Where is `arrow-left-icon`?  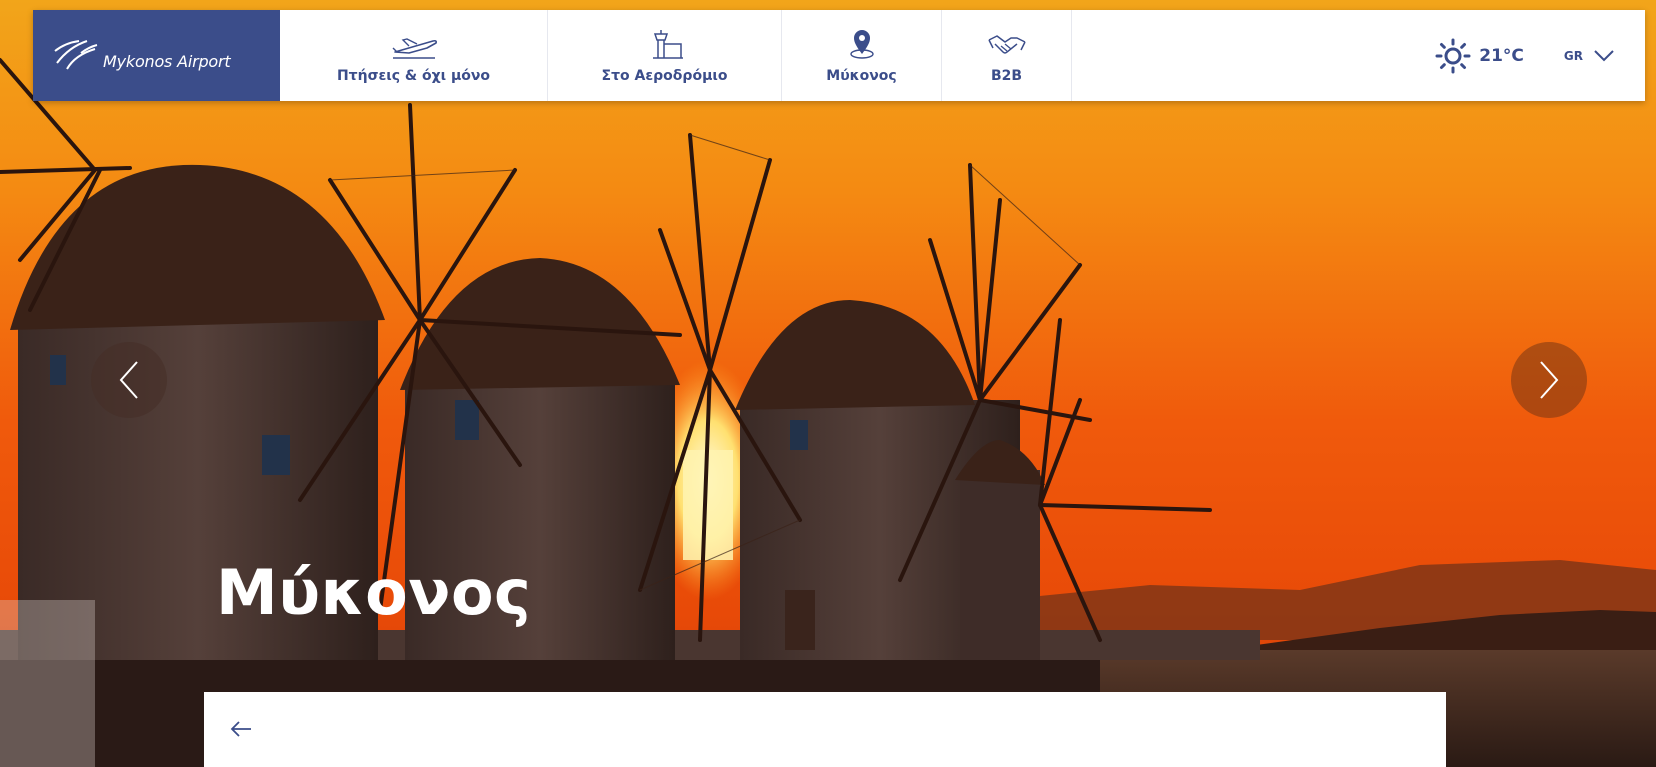 arrow-left-icon is located at coordinates (240, 729).